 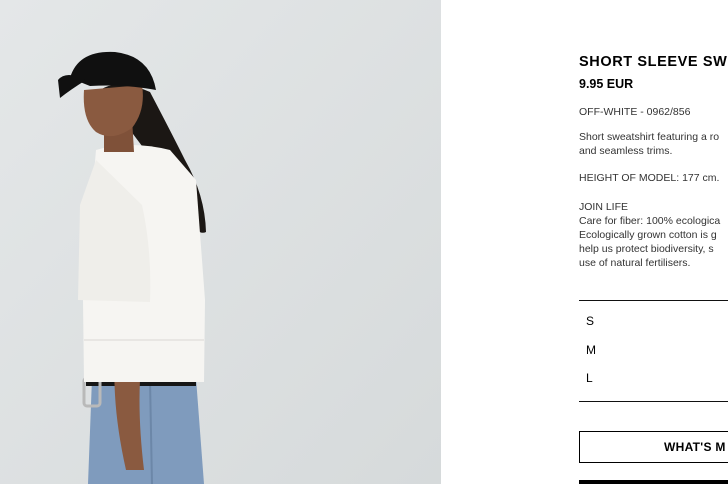 I want to click on join-life-line: Ecologically grown cotton is g, so click(x=648, y=235).